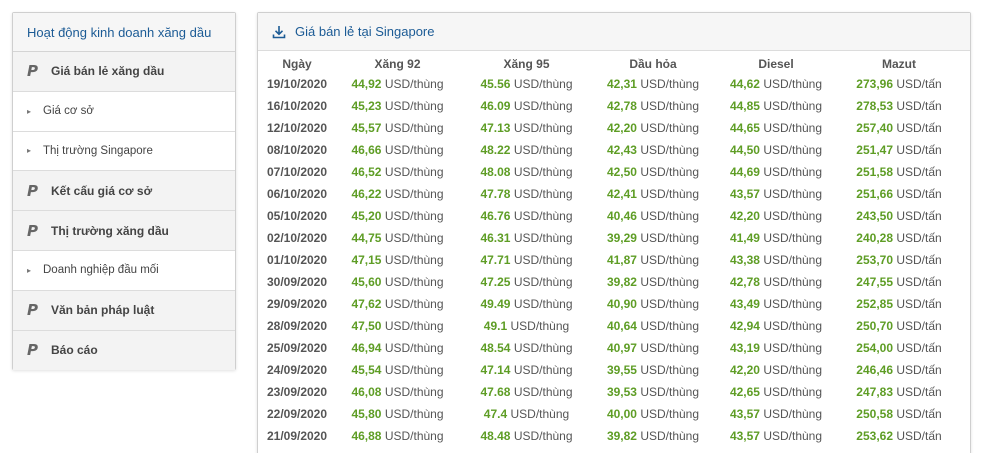 This screenshot has height=453, width=986. What do you see at coordinates (366, 414) in the screenshot?
I see `price-value: 45,80` at bounding box center [366, 414].